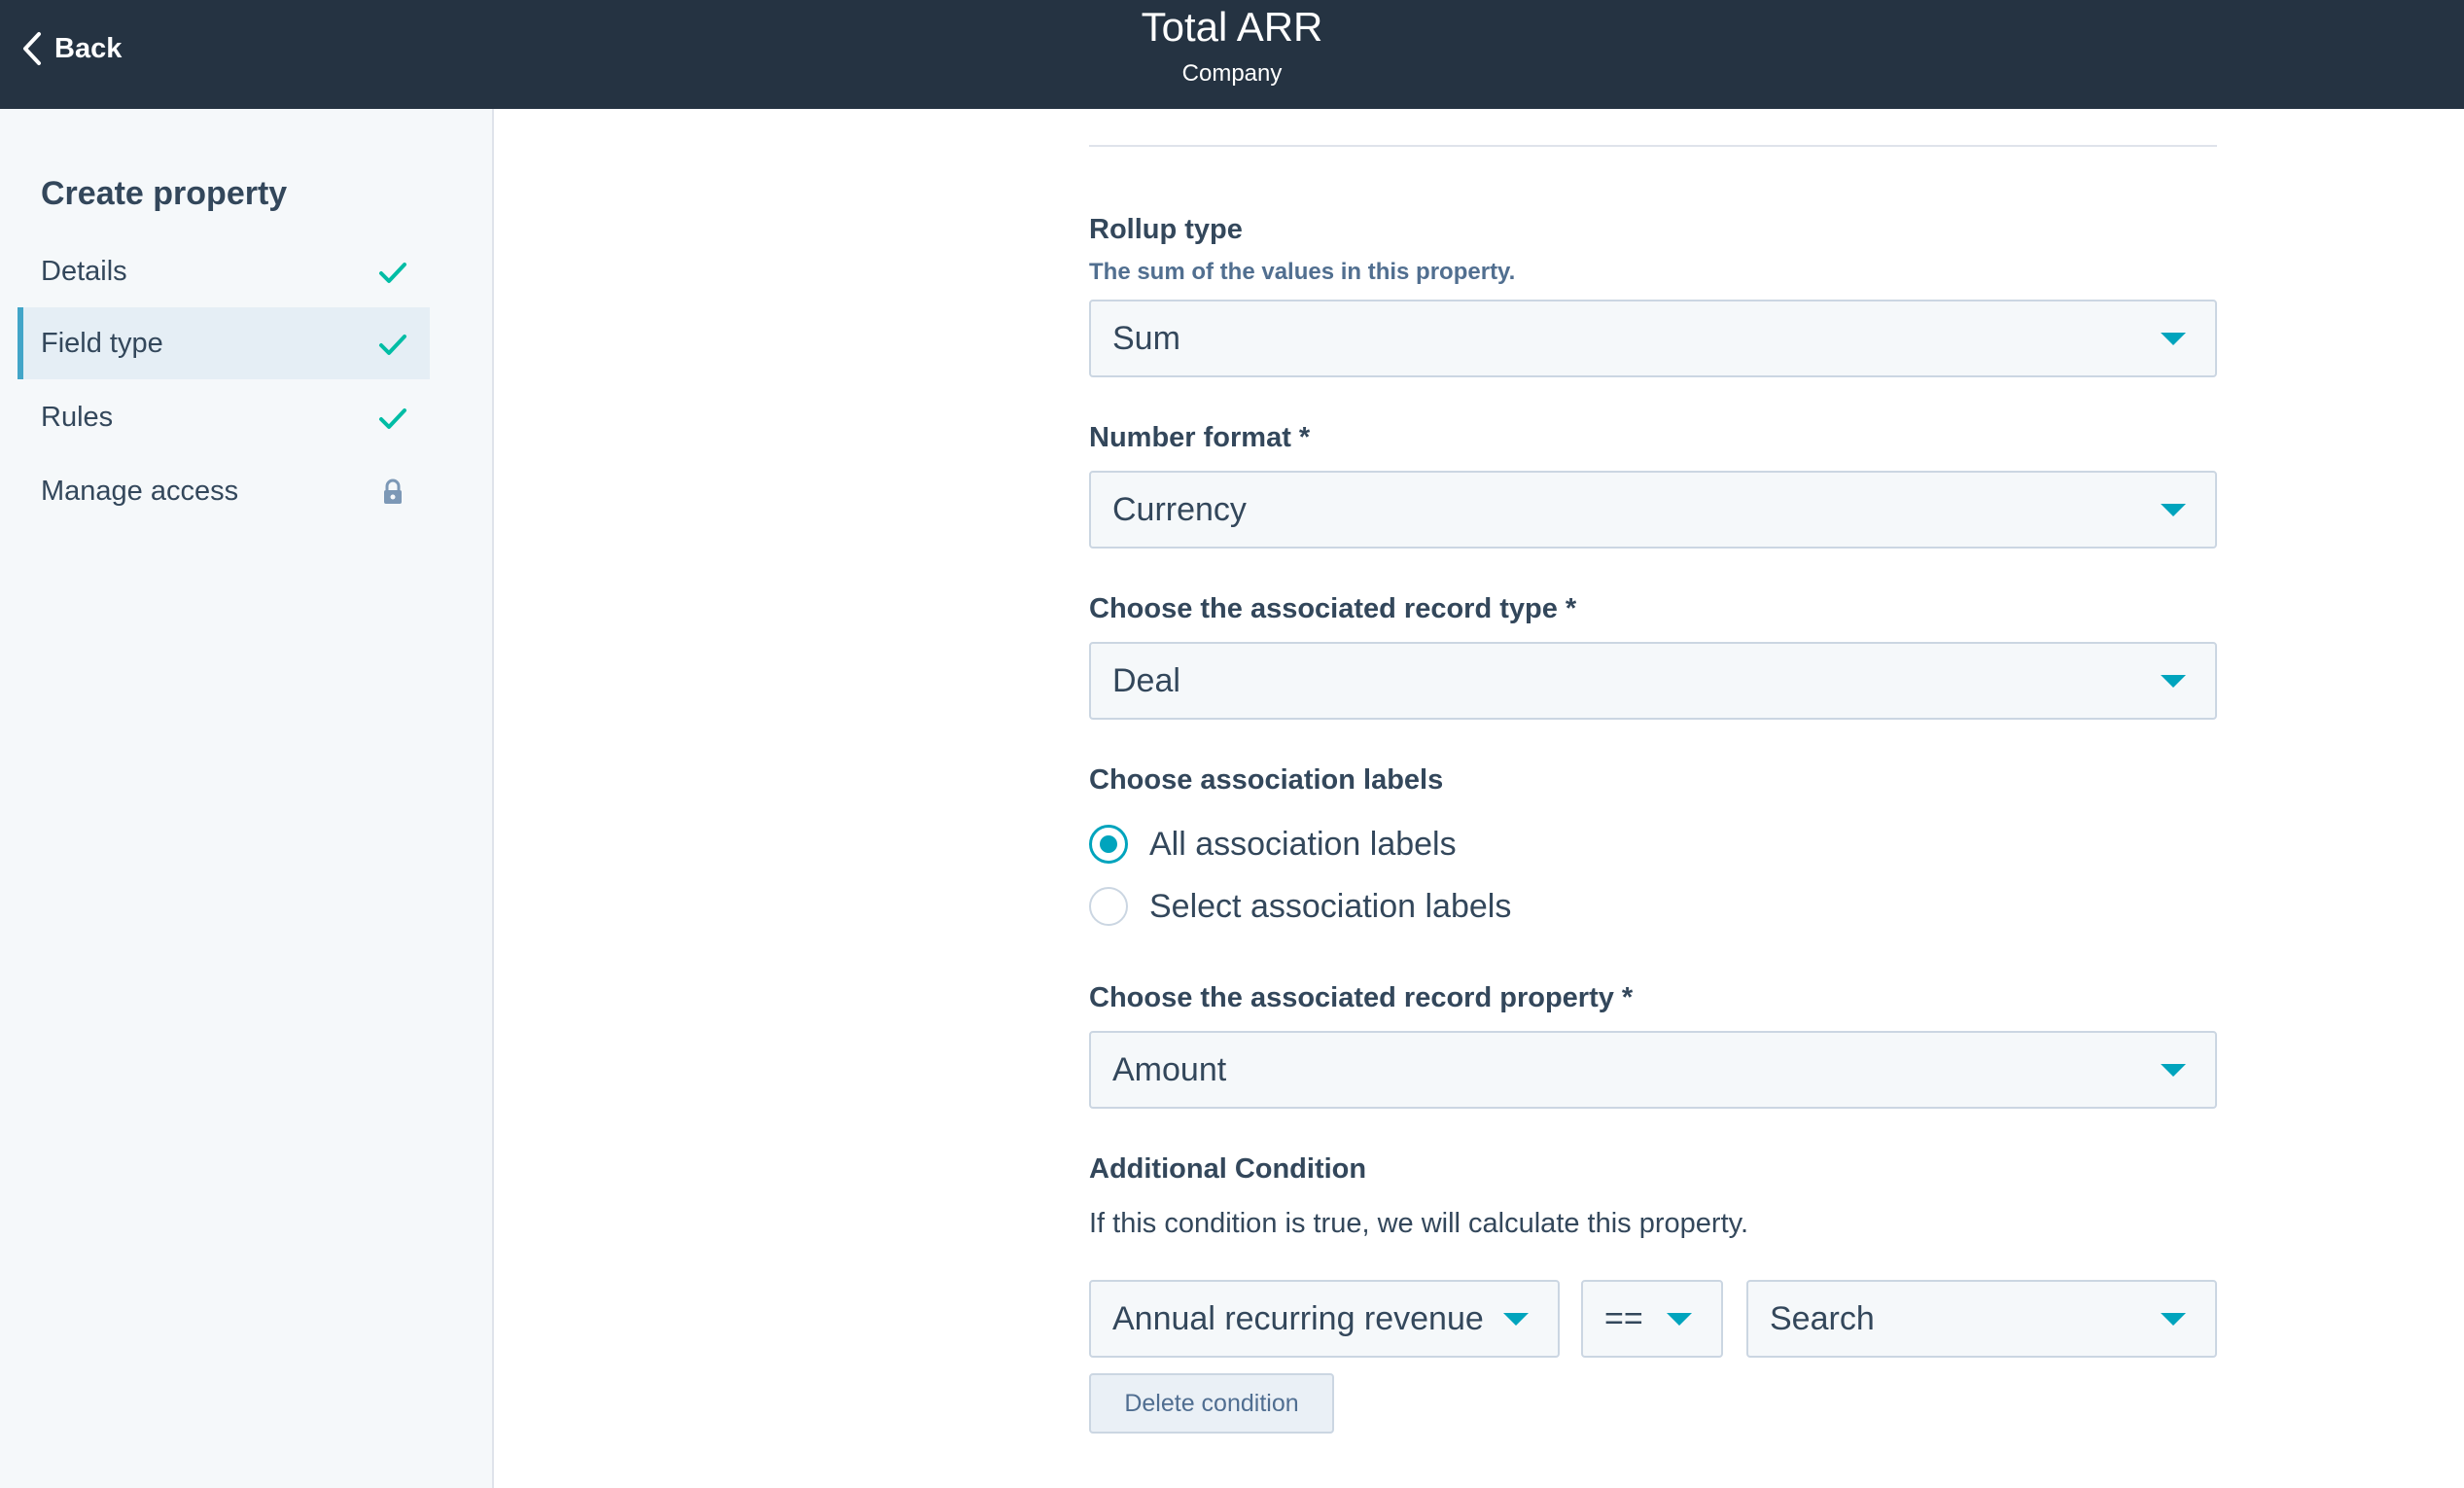 This screenshot has height=1488, width=2464. What do you see at coordinates (1169, 1069) in the screenshot?
I see `record-property-value: Amount` at bounding box center [1169, 1069].